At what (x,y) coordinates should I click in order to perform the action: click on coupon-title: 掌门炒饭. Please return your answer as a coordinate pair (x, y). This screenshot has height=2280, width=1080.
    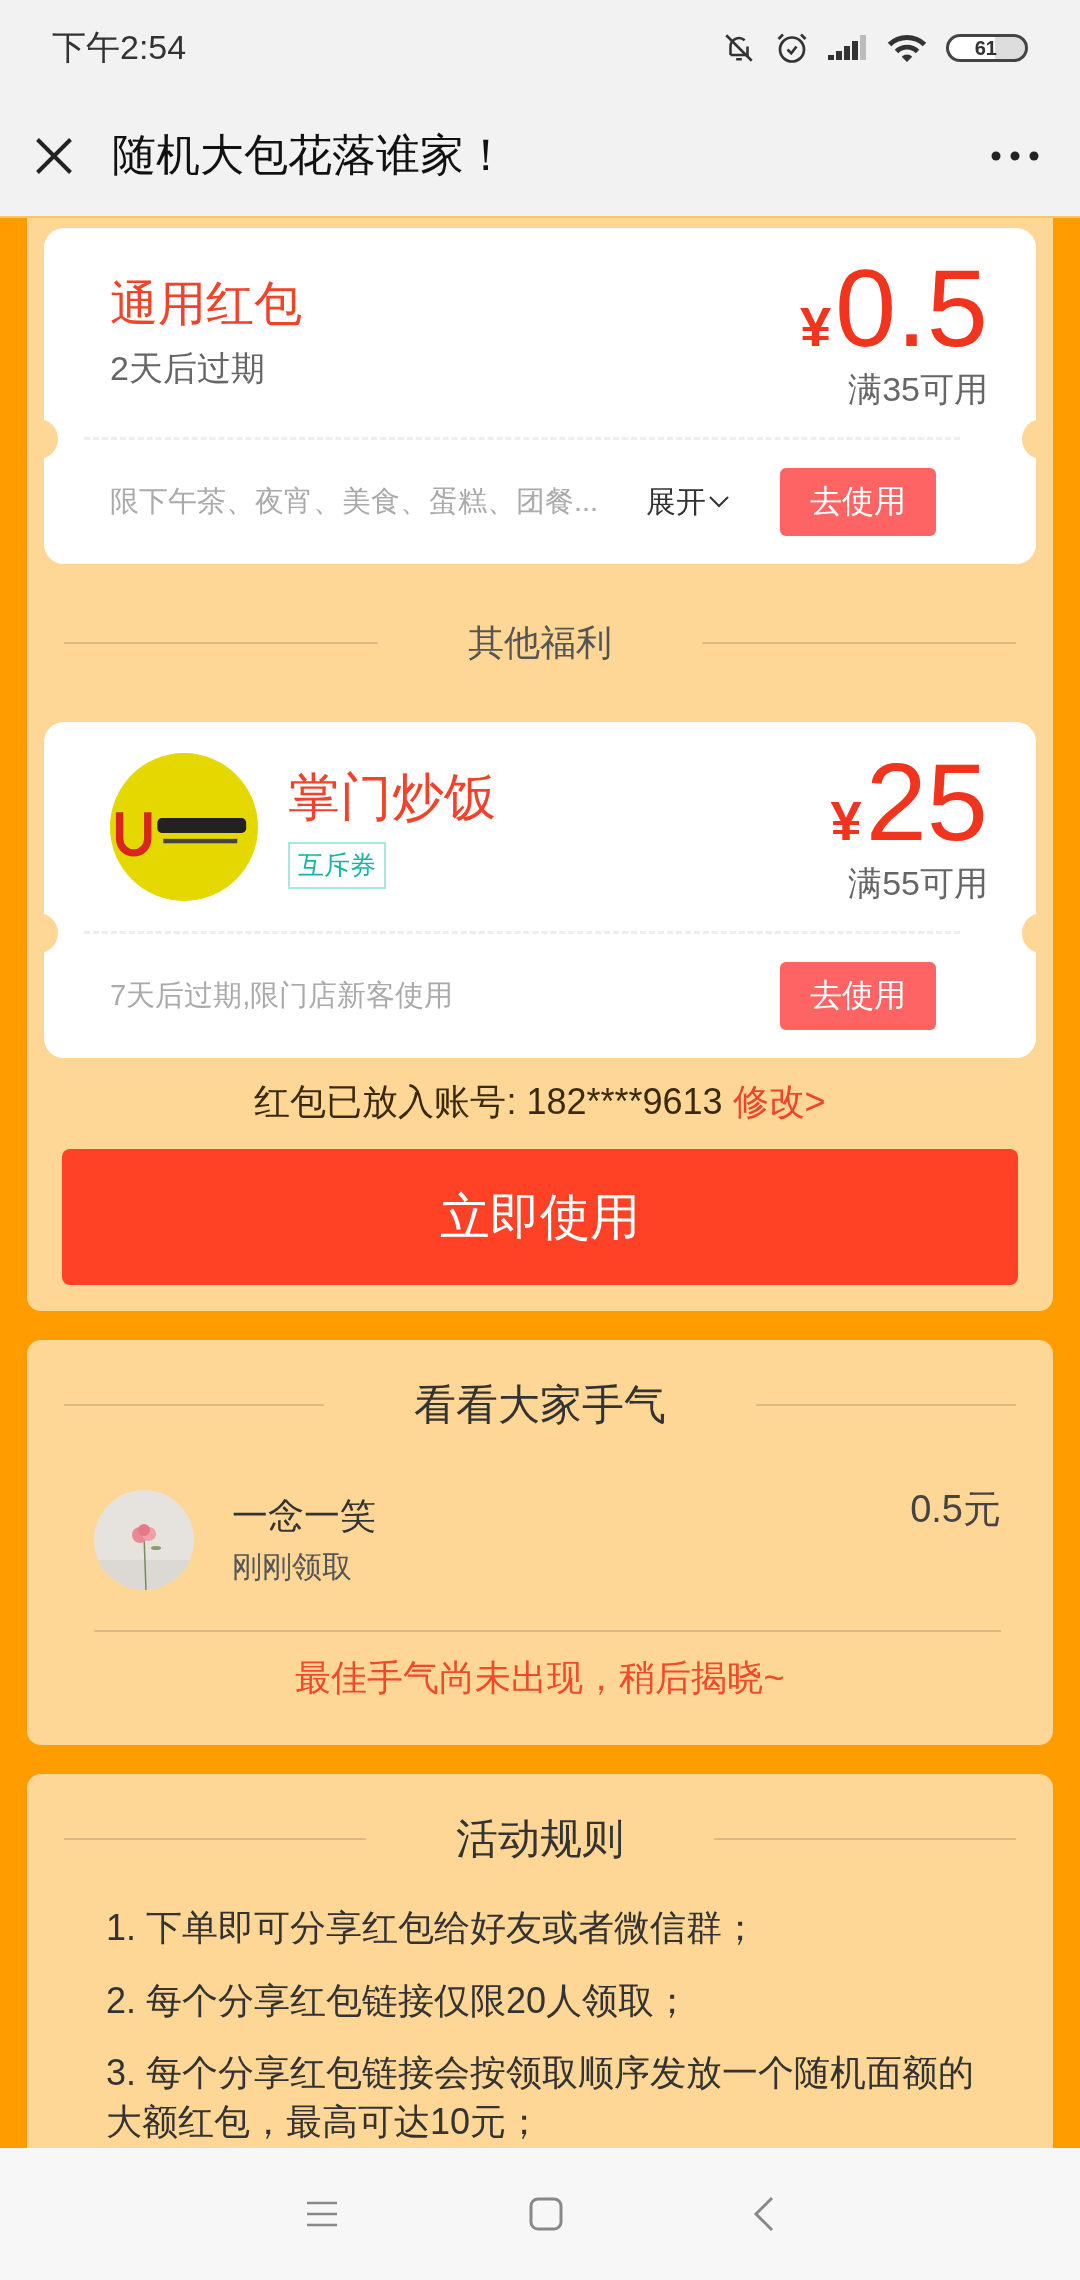
    Looking at the image, I should click on (392, 798).